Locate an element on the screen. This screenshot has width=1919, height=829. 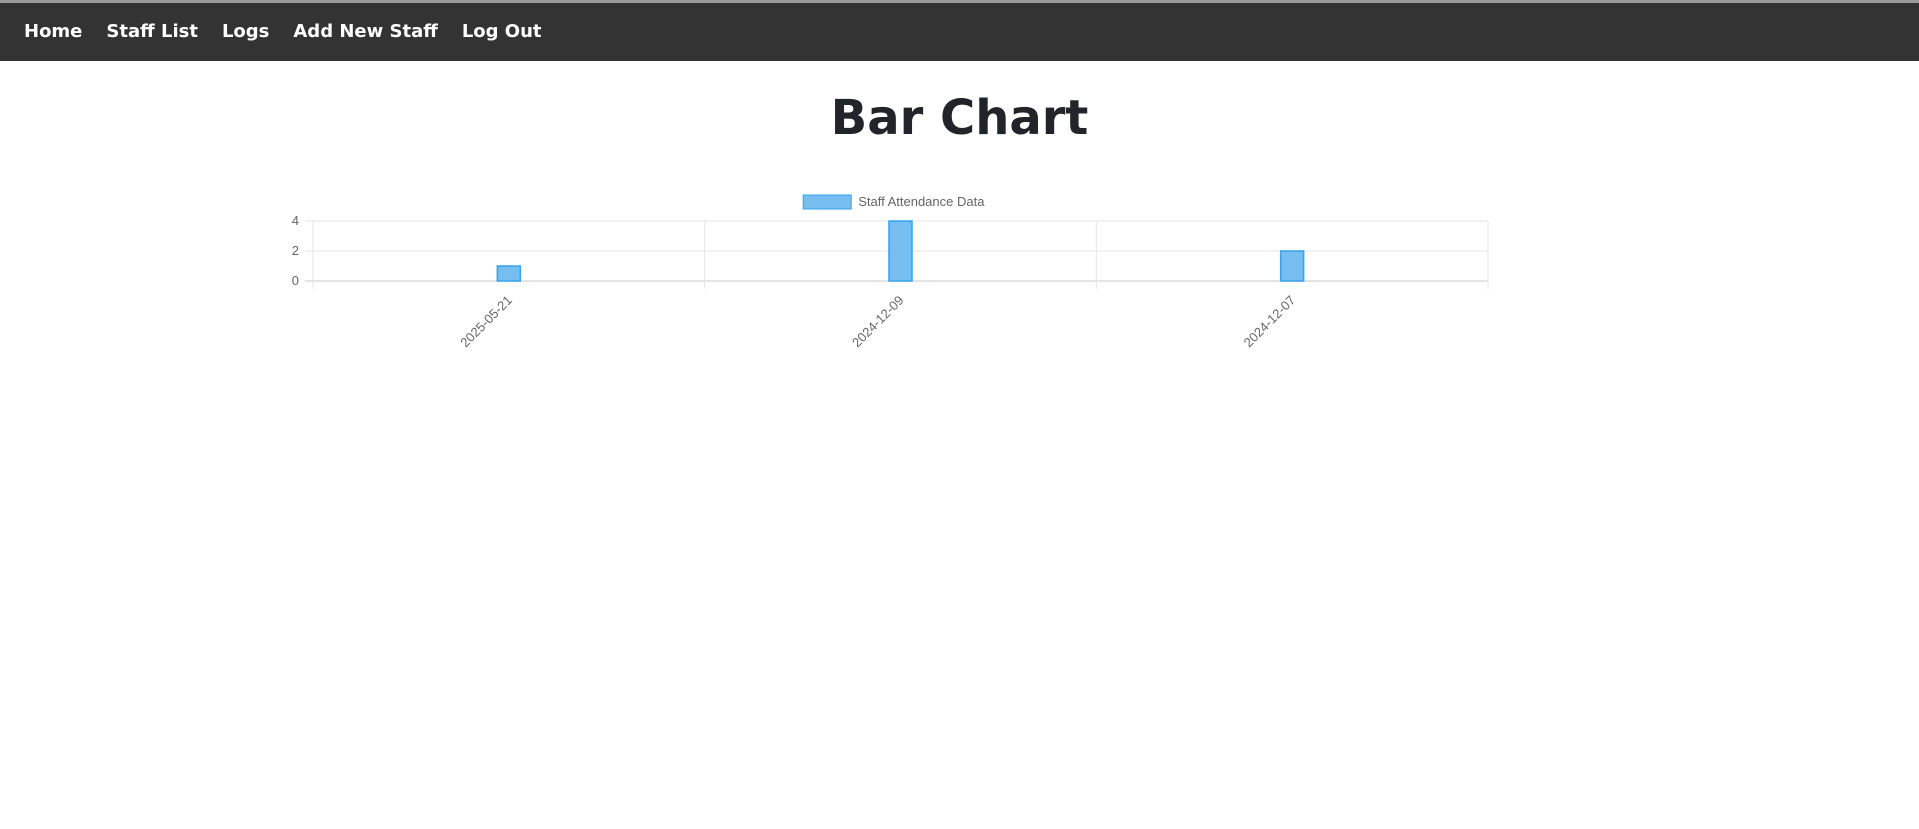
page-title: Bar Chart is located at coordinates (959, 118).